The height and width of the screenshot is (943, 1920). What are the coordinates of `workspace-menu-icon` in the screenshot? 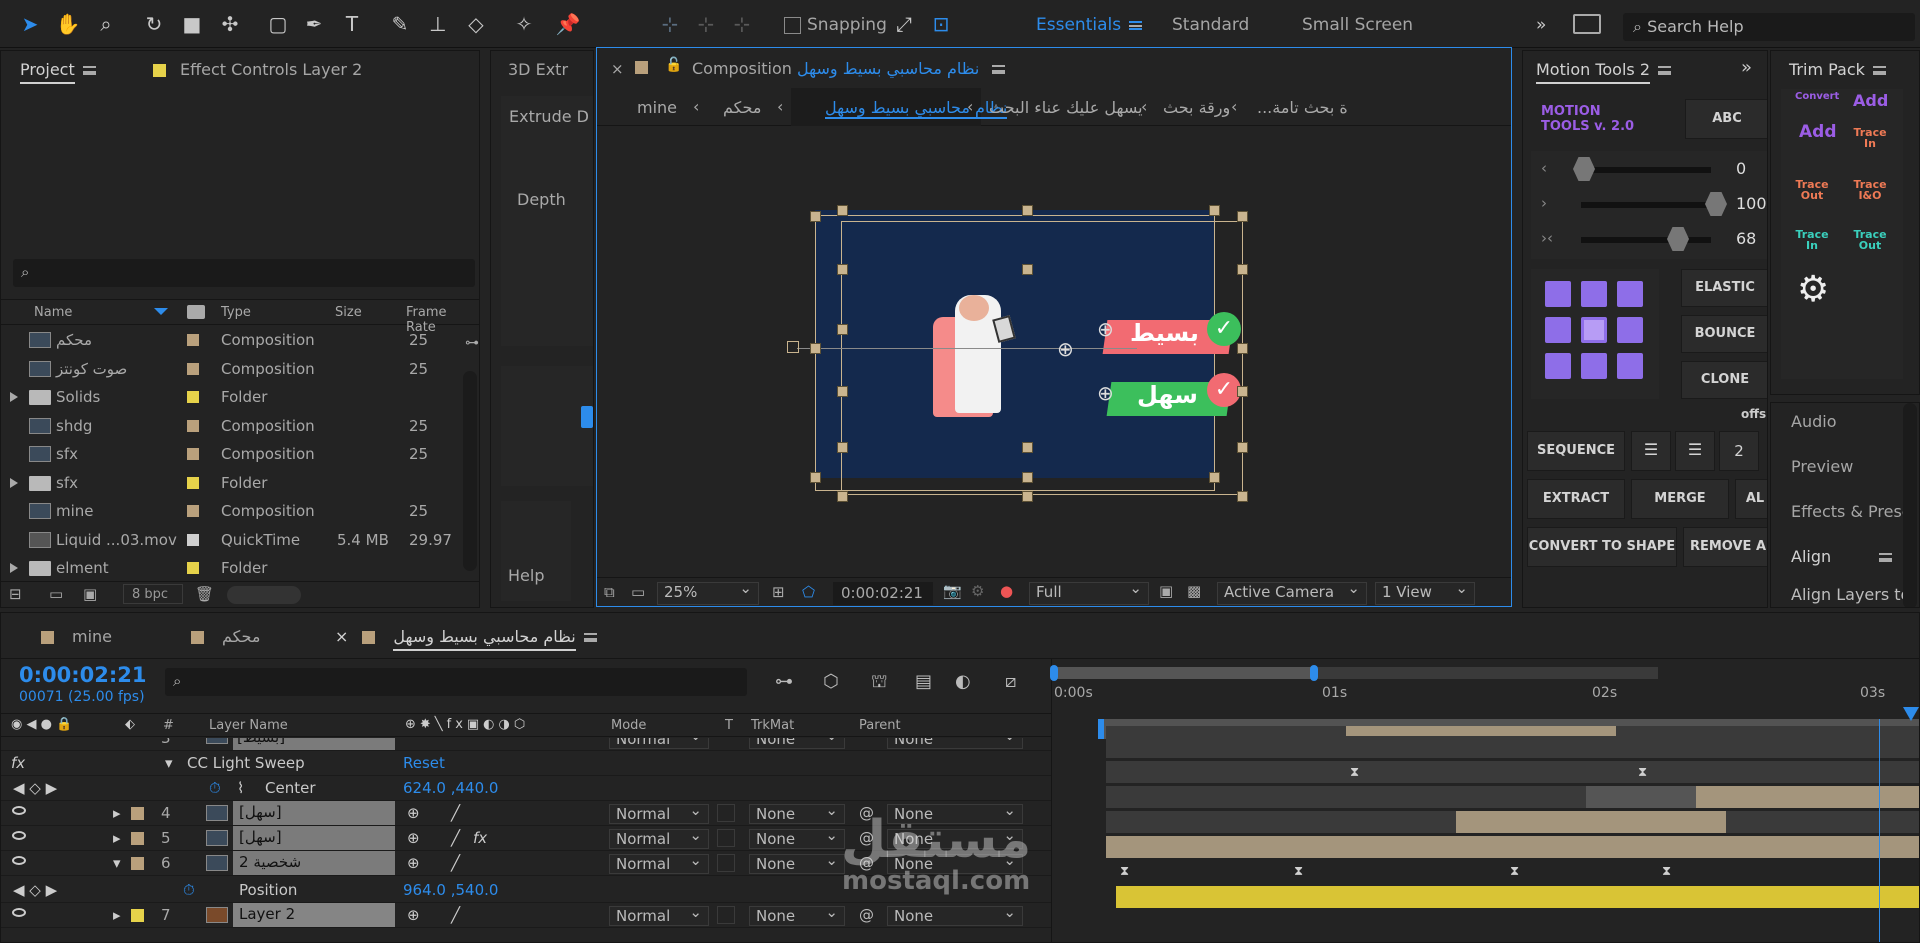 It's located at (1136, 25).